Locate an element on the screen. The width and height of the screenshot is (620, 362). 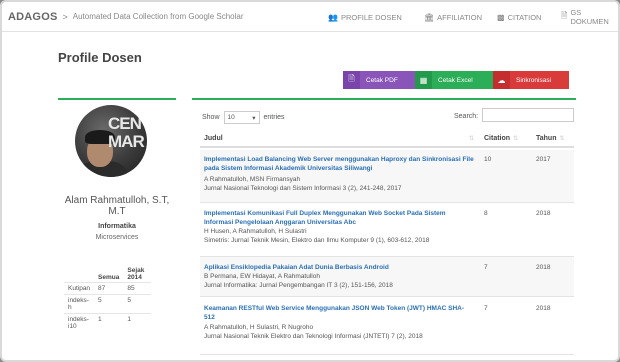
column-judul-label: Judul is located at coordinates (213, 138).